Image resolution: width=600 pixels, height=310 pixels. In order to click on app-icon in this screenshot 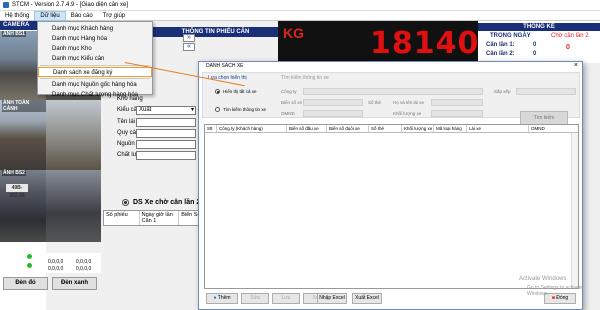, I will do `click(6, 5)`.